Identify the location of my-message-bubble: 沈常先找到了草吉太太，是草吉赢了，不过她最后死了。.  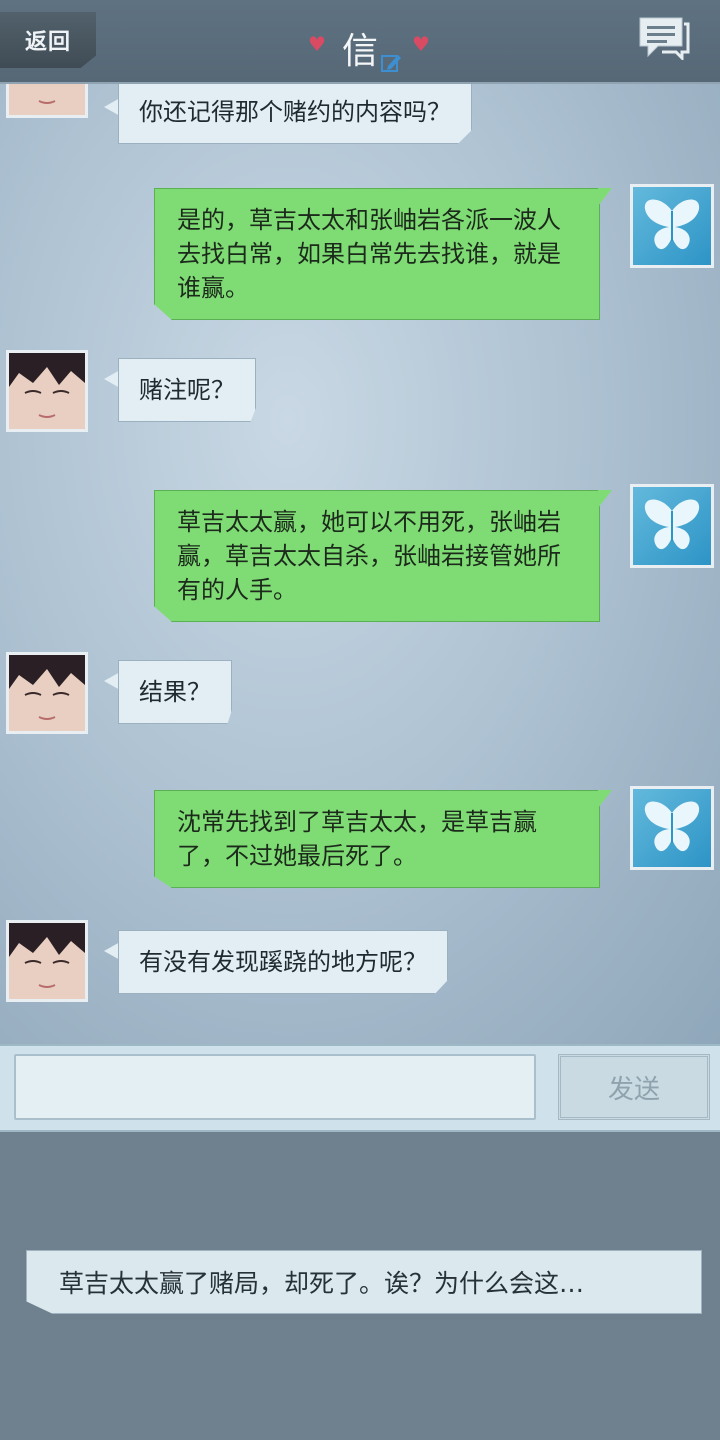
(377, 839).